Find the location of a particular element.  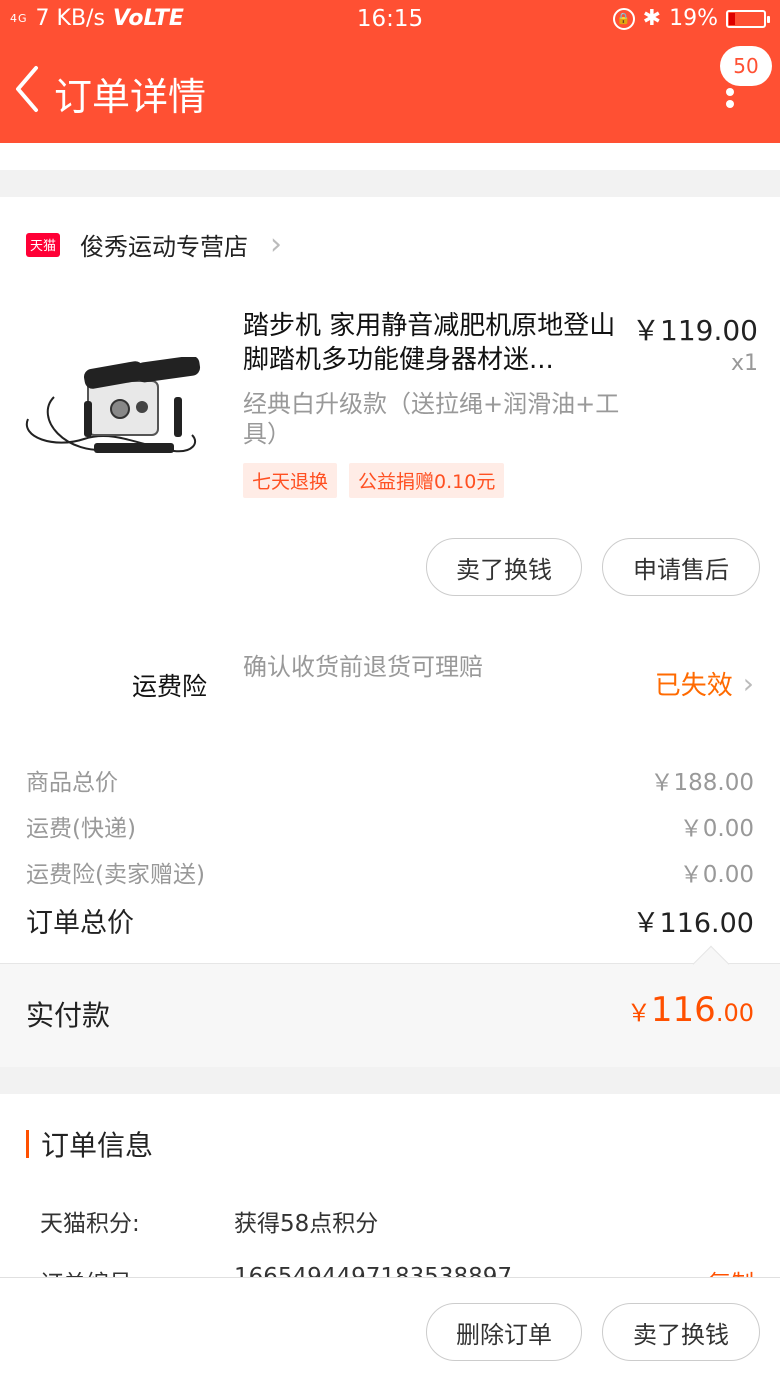

product-tags: 七天退换 公益捐赠0.10元 is located at coordinates (374, 480).